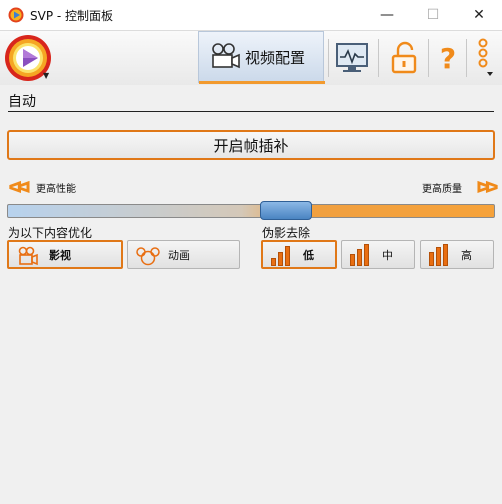  I want to click on monitor-icon, so click(352, 57).